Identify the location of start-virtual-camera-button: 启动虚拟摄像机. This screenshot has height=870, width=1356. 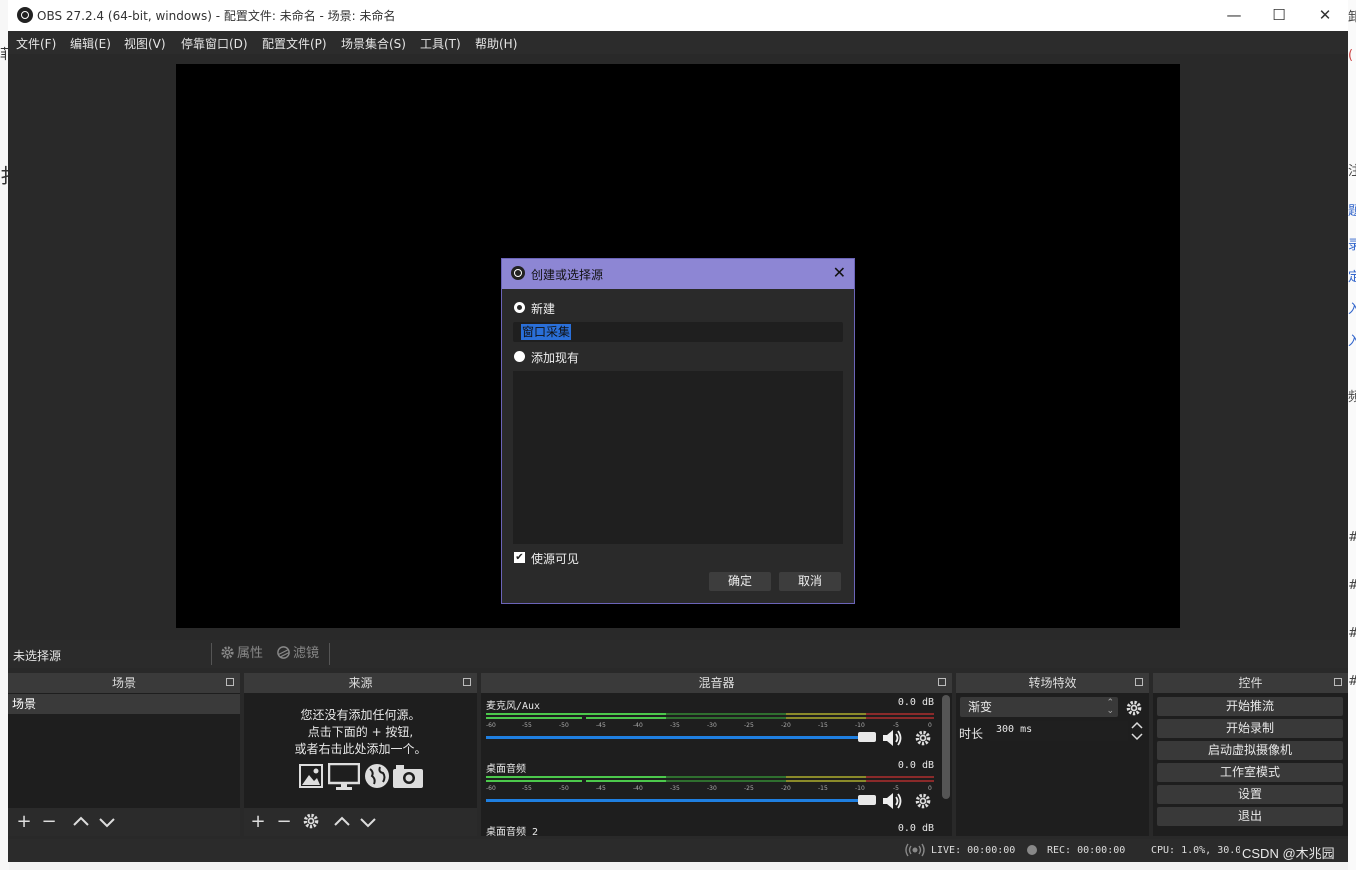
(1250, 750).